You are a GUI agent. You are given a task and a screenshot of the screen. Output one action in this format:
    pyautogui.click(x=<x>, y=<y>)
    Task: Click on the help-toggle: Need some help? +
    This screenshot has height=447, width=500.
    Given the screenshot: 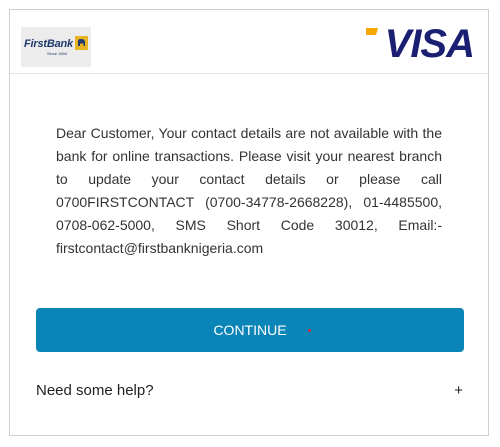 What is the action you would take?
    pyautogui.click(x=250, y=390)
    